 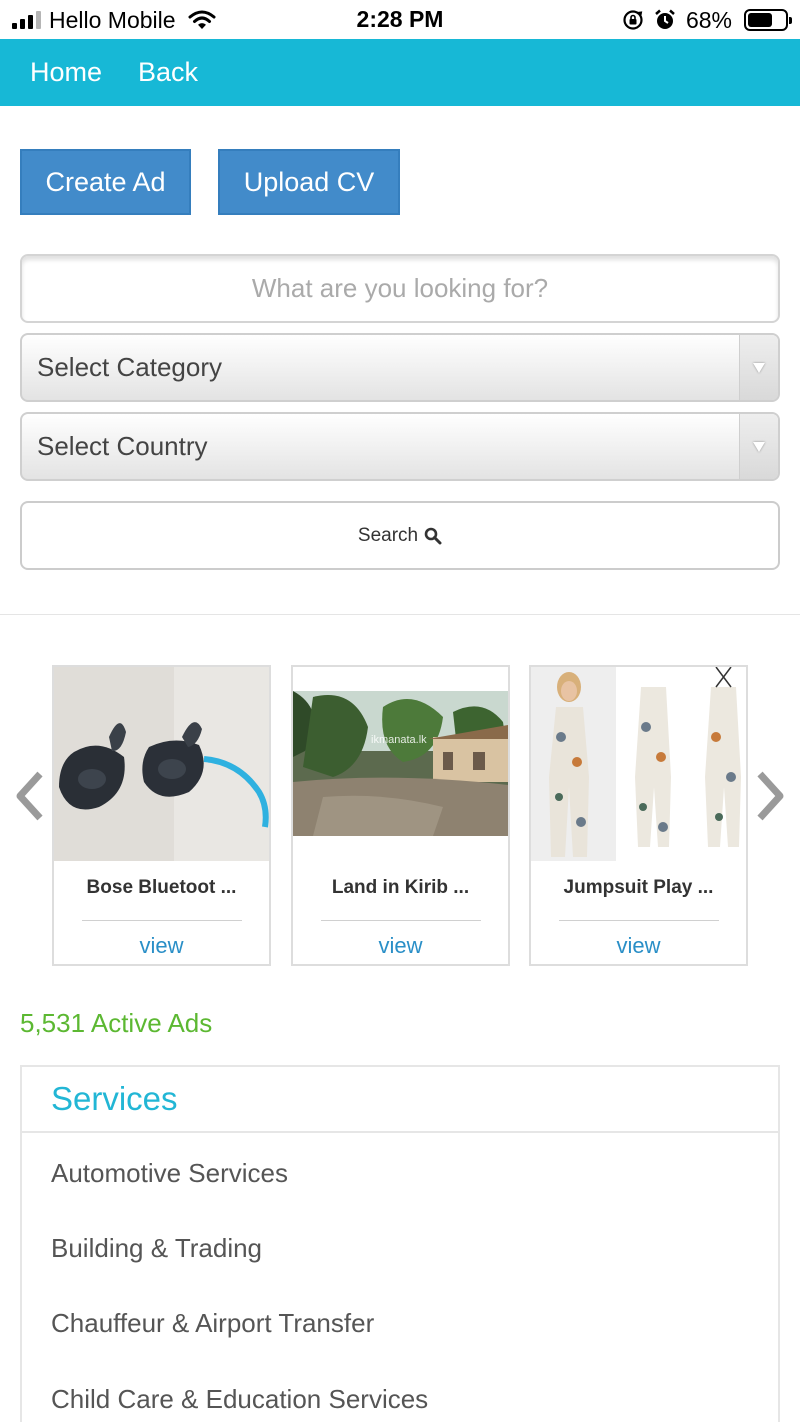 What do you see at coordinates (633, 20) in the screenshot?
I see `rotation-lock-icon` at bounding box center [633, 20].